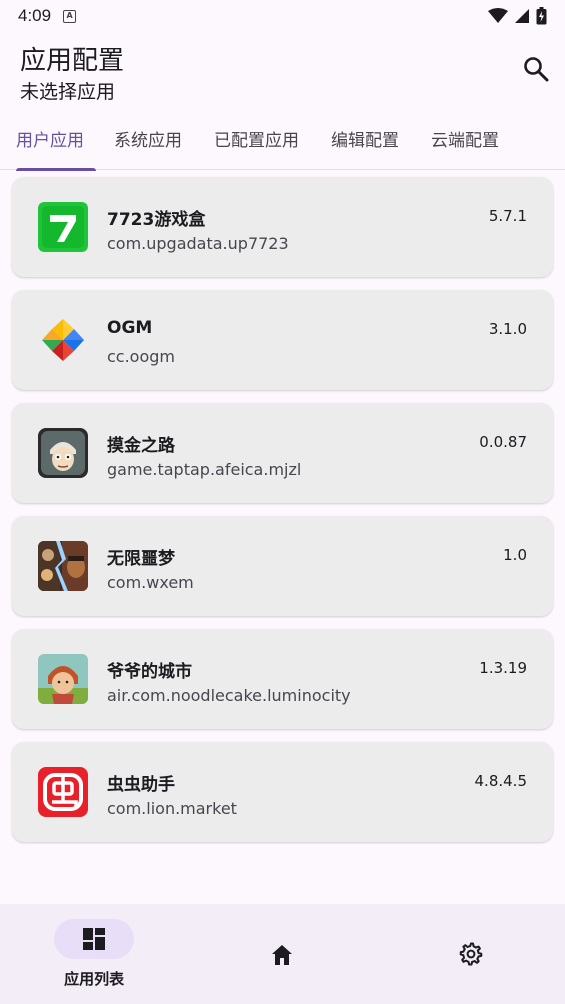  Describe the element at coordinates (282, 69) in the screenshot. I see `top-app-bar: 应用配置 未选择应用` at that location.